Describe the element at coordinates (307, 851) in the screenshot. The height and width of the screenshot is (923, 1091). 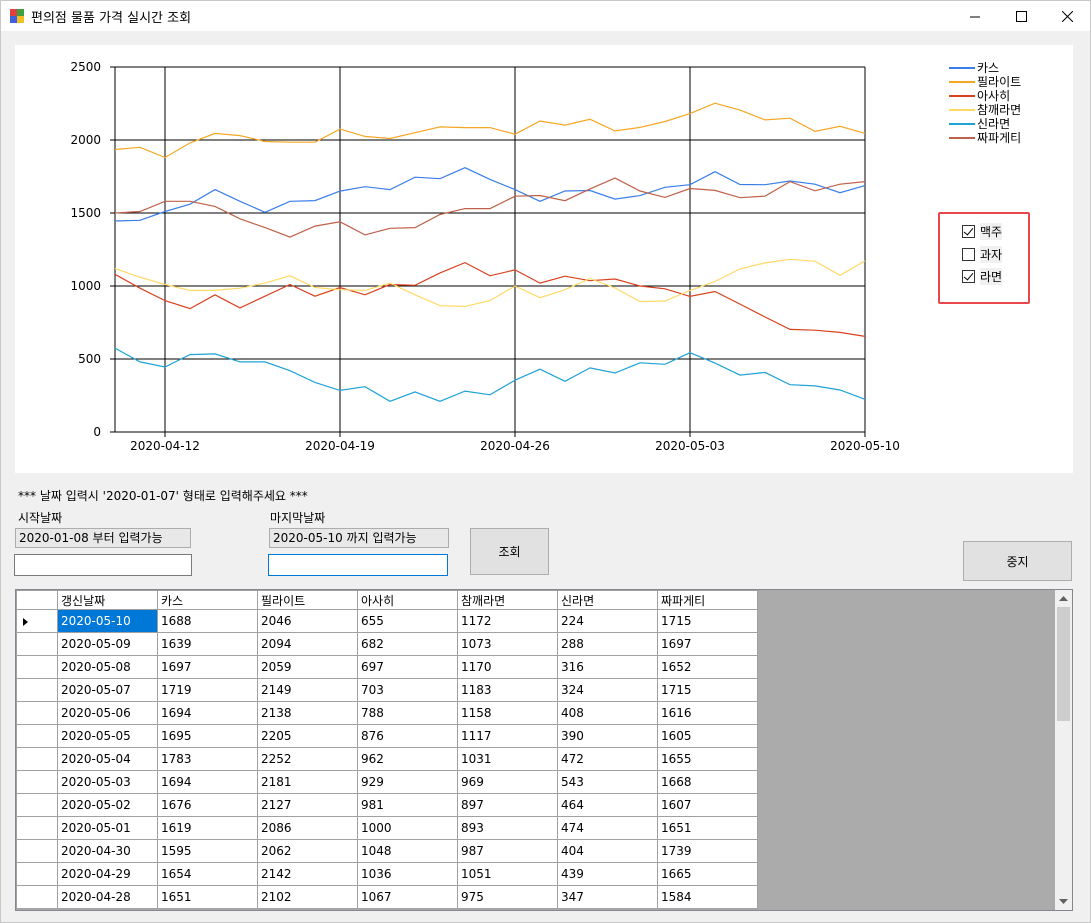
I see `table-cell: 2062` at that location.